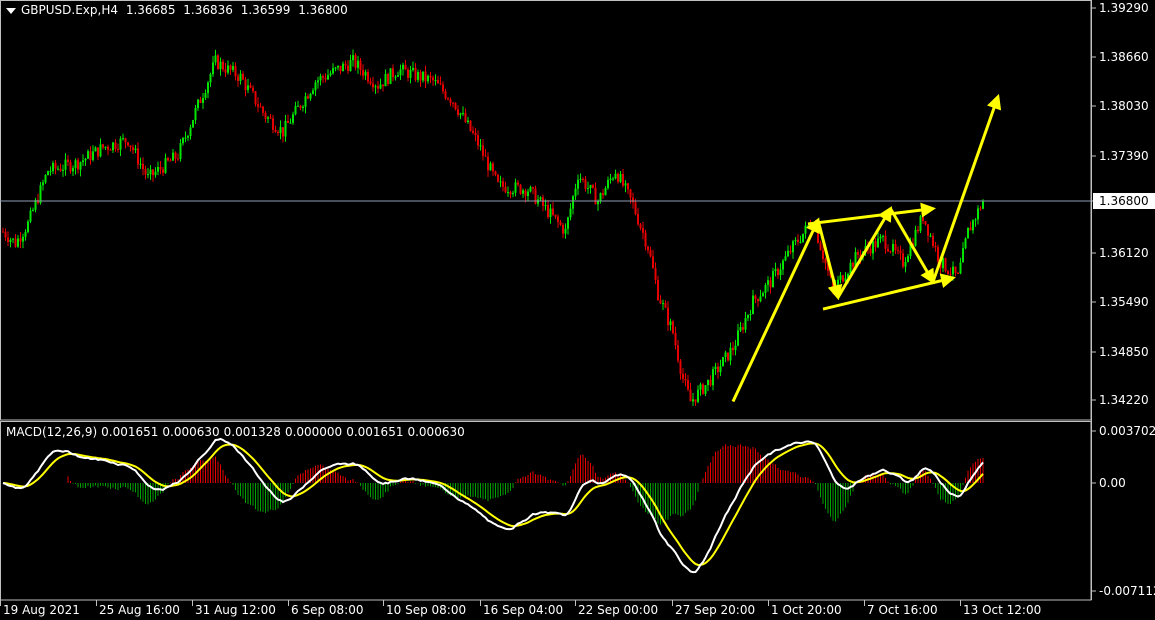 This screenshot has width=1155, height=620. I want to click on macd-value-4: 0.000000, so click(313, 432).